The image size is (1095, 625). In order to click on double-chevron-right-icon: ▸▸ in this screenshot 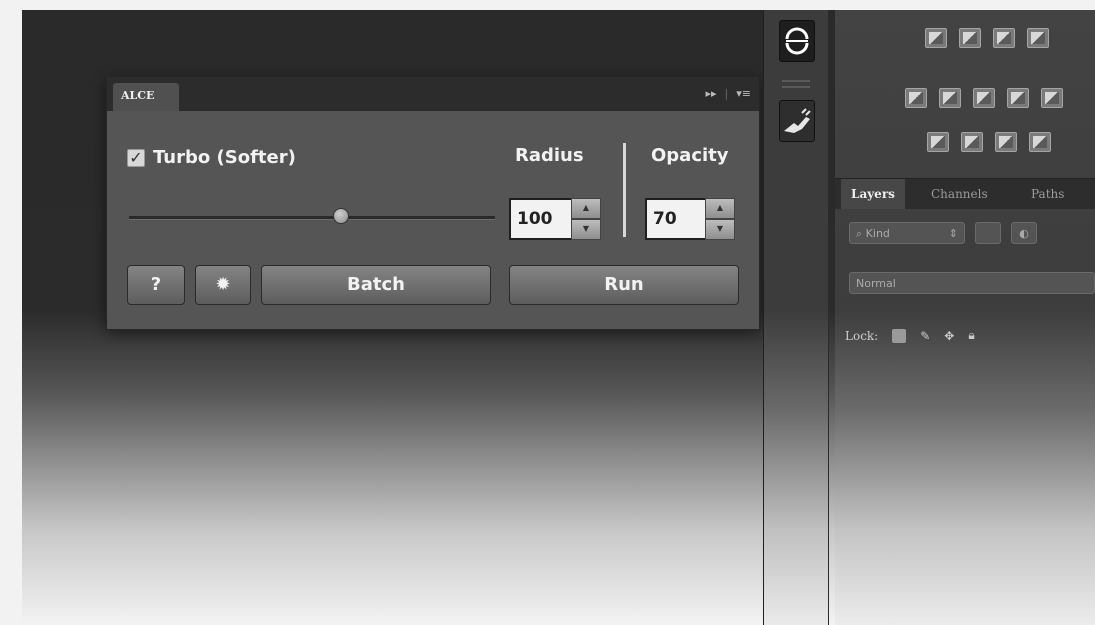, I will do `click(710, 93)`.